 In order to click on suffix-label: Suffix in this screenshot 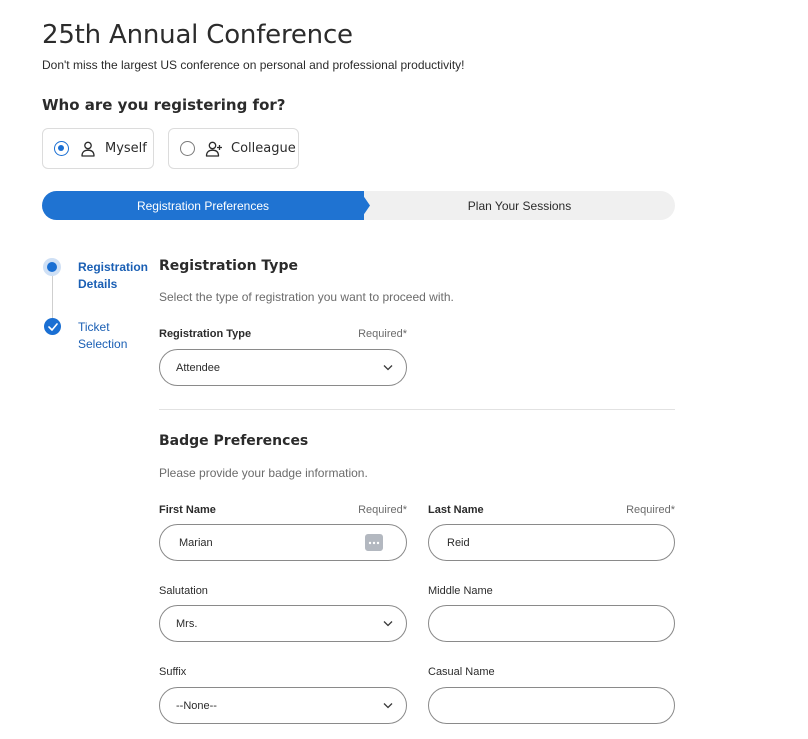, I will do `click(173, 672)`.